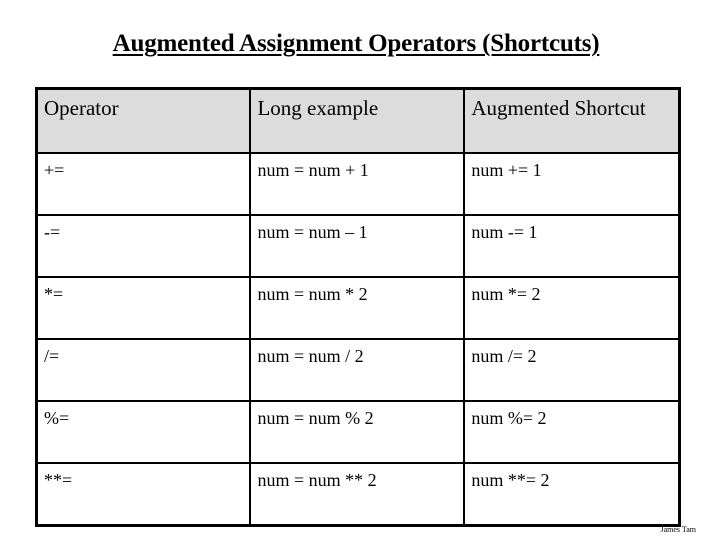 The width and height of the screenshot is (720, 540). I want to click on shortcut-cell: num **= 2, so click(572, 494).